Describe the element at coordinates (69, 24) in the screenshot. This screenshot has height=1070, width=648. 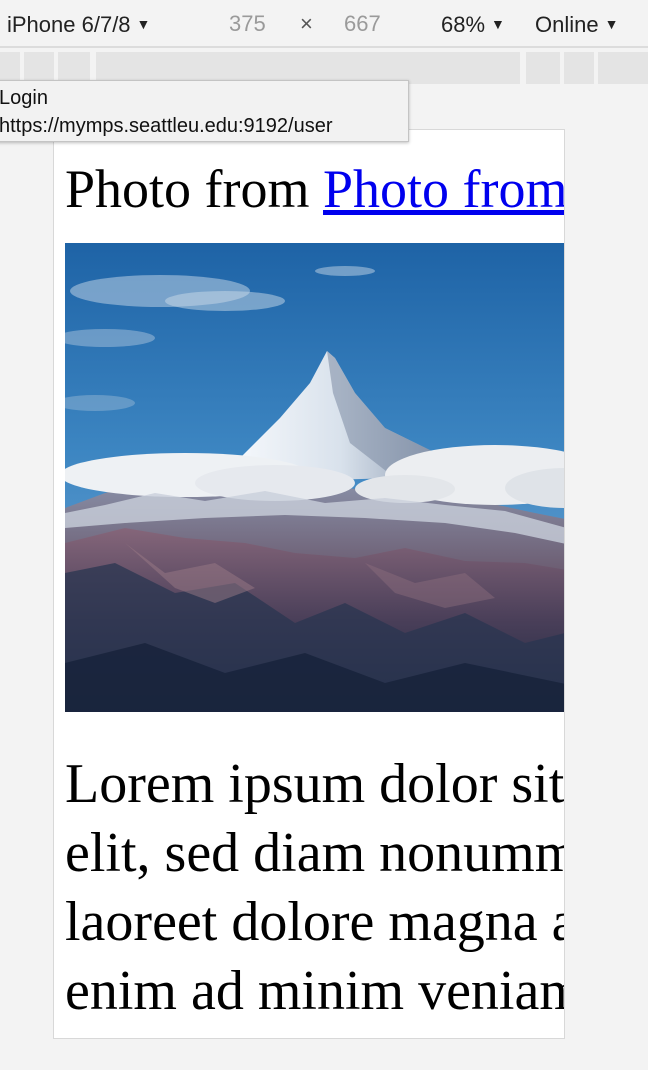
I see `device-select-label: iPhone 6/7/8` at that location.